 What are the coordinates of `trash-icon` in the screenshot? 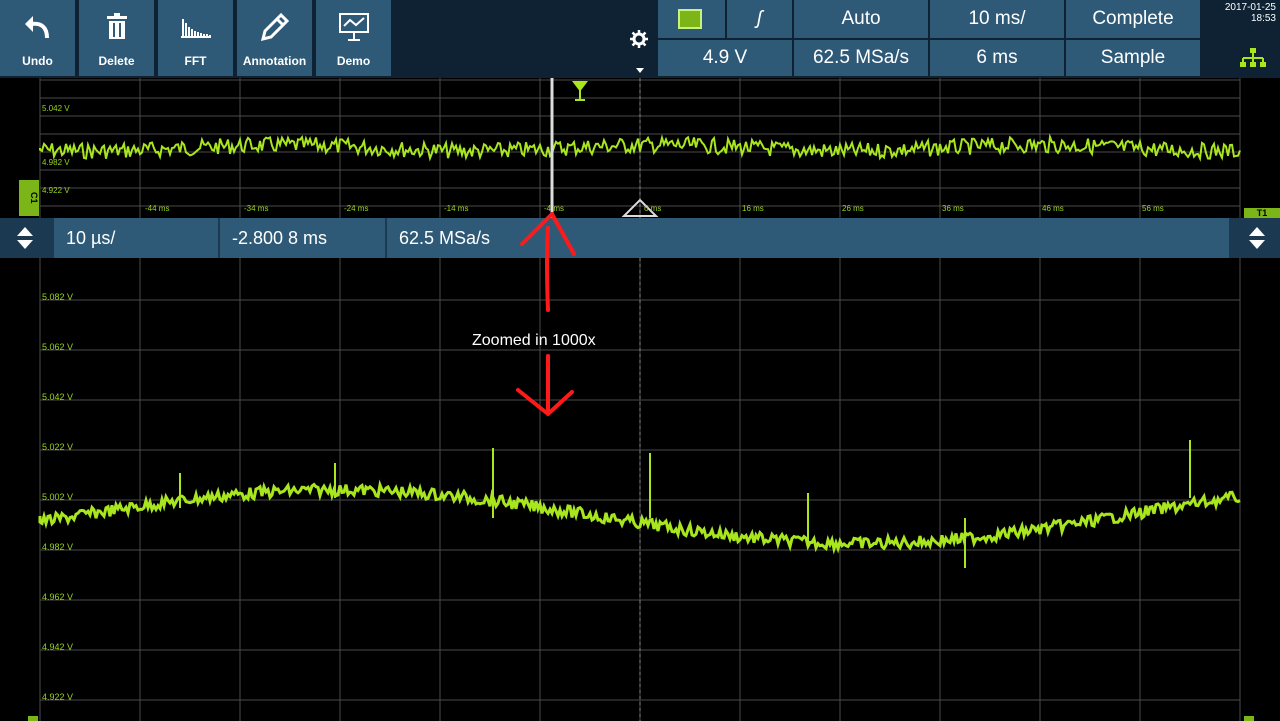 It's located at (117, 27).